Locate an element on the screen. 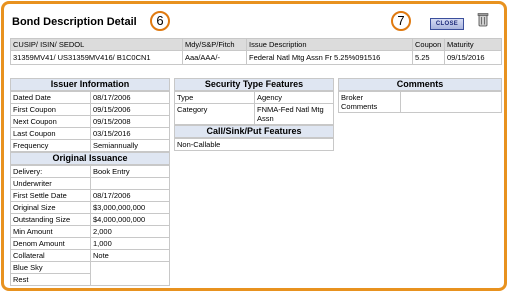 This screenshot has width=508, height=292. value-cell: 09/15/2006 is located at coordinates (130, 109).